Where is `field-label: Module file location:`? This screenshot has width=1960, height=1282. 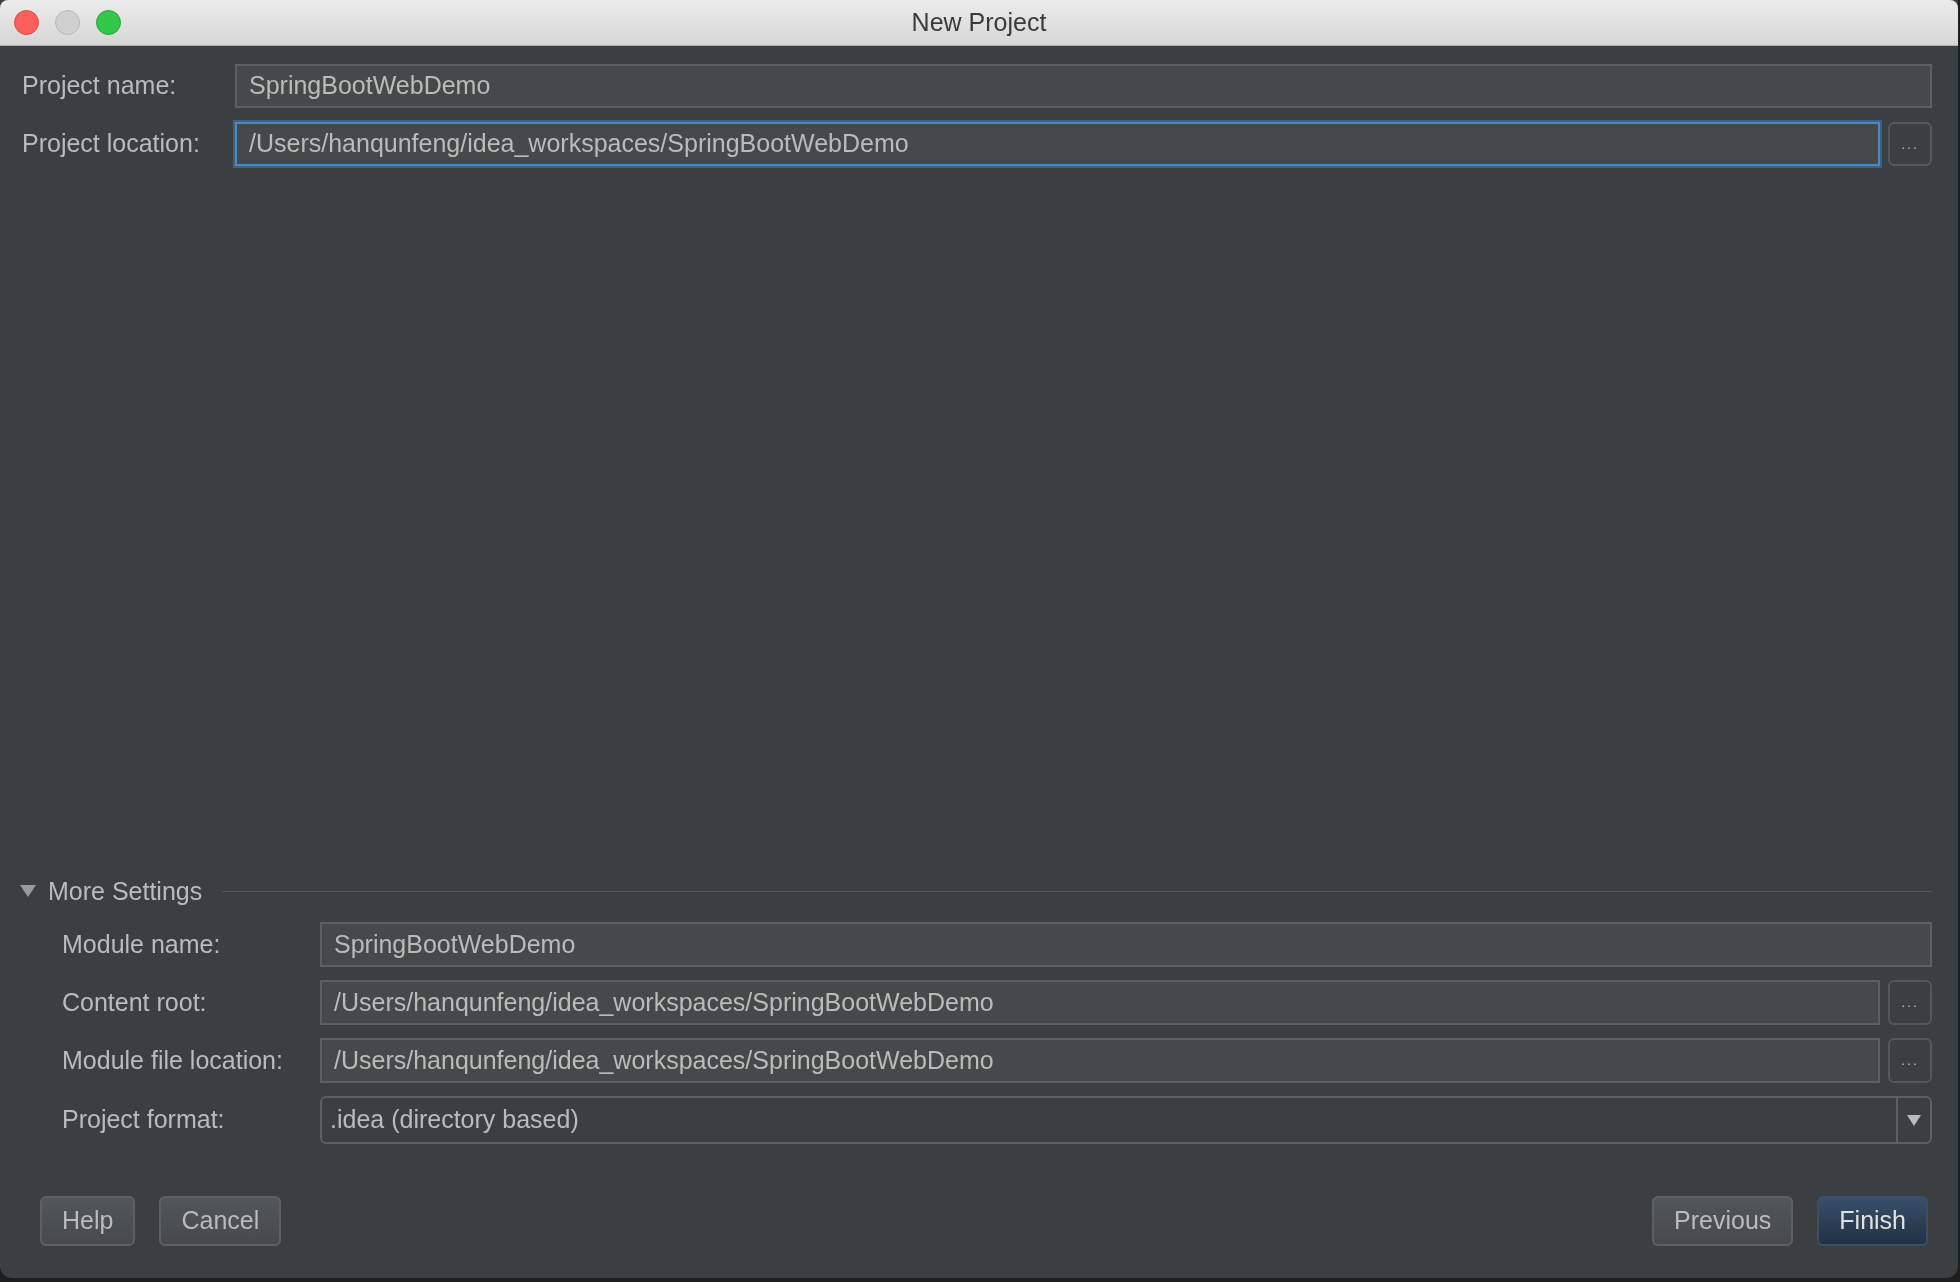 field-label: Module file location: is located at coordinates (173, 1060).